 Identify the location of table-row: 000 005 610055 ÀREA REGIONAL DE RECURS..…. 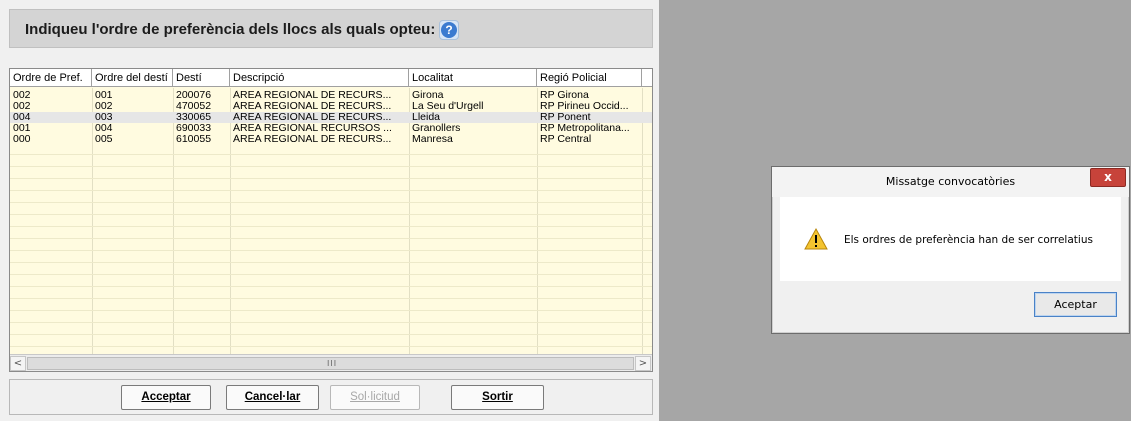
(331, 139).